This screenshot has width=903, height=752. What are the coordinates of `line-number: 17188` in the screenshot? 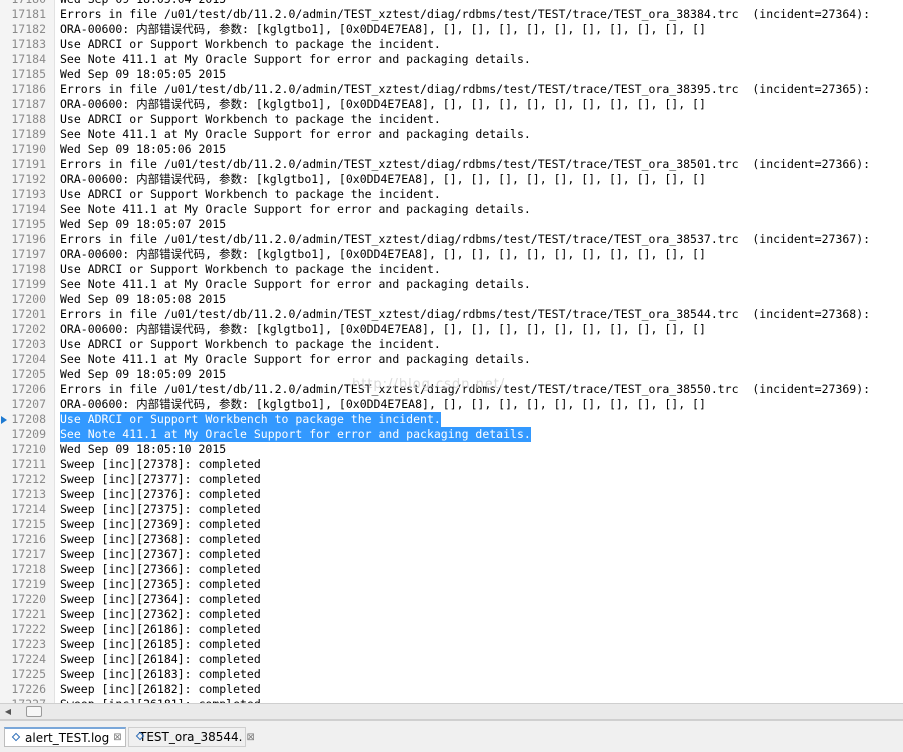 It's located at (28, 119).